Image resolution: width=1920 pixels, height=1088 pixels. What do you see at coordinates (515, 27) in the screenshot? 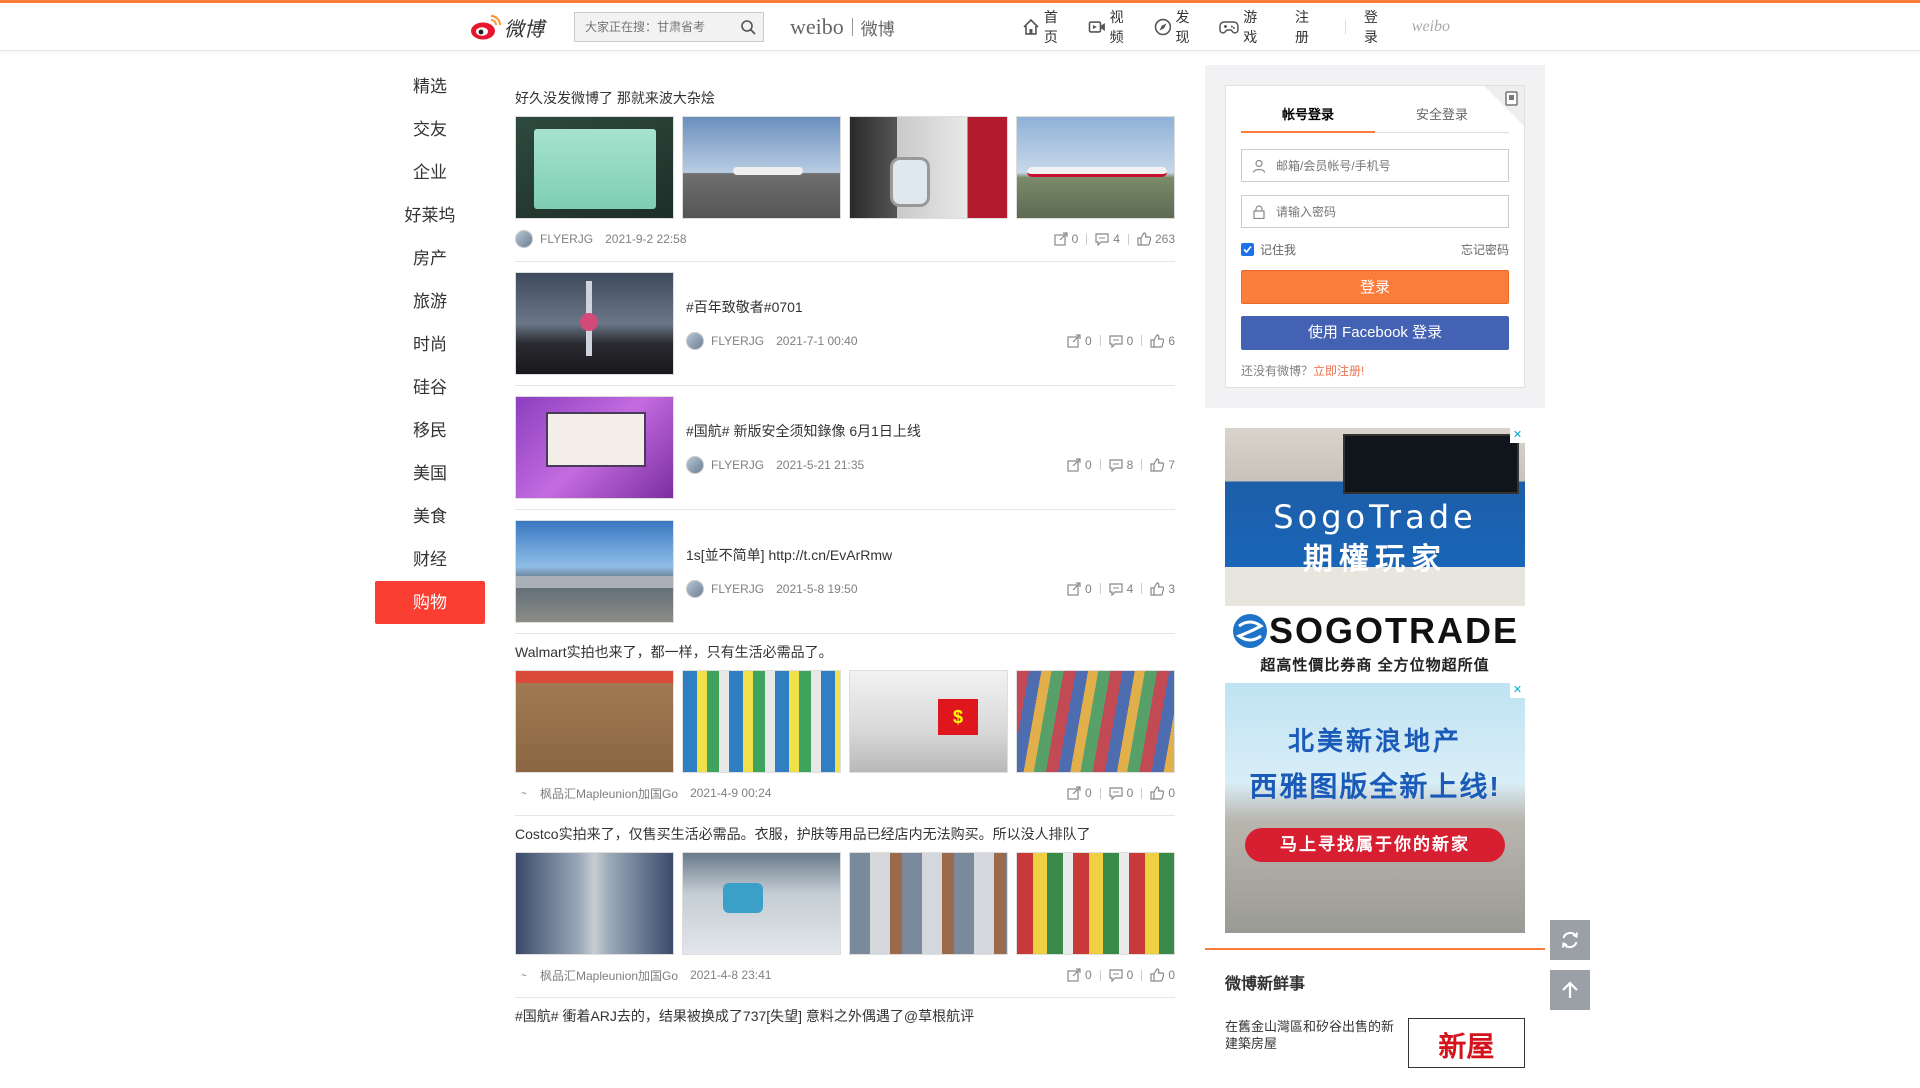
I see `weibo-logo: 微博` at bounding box center [515, 27].